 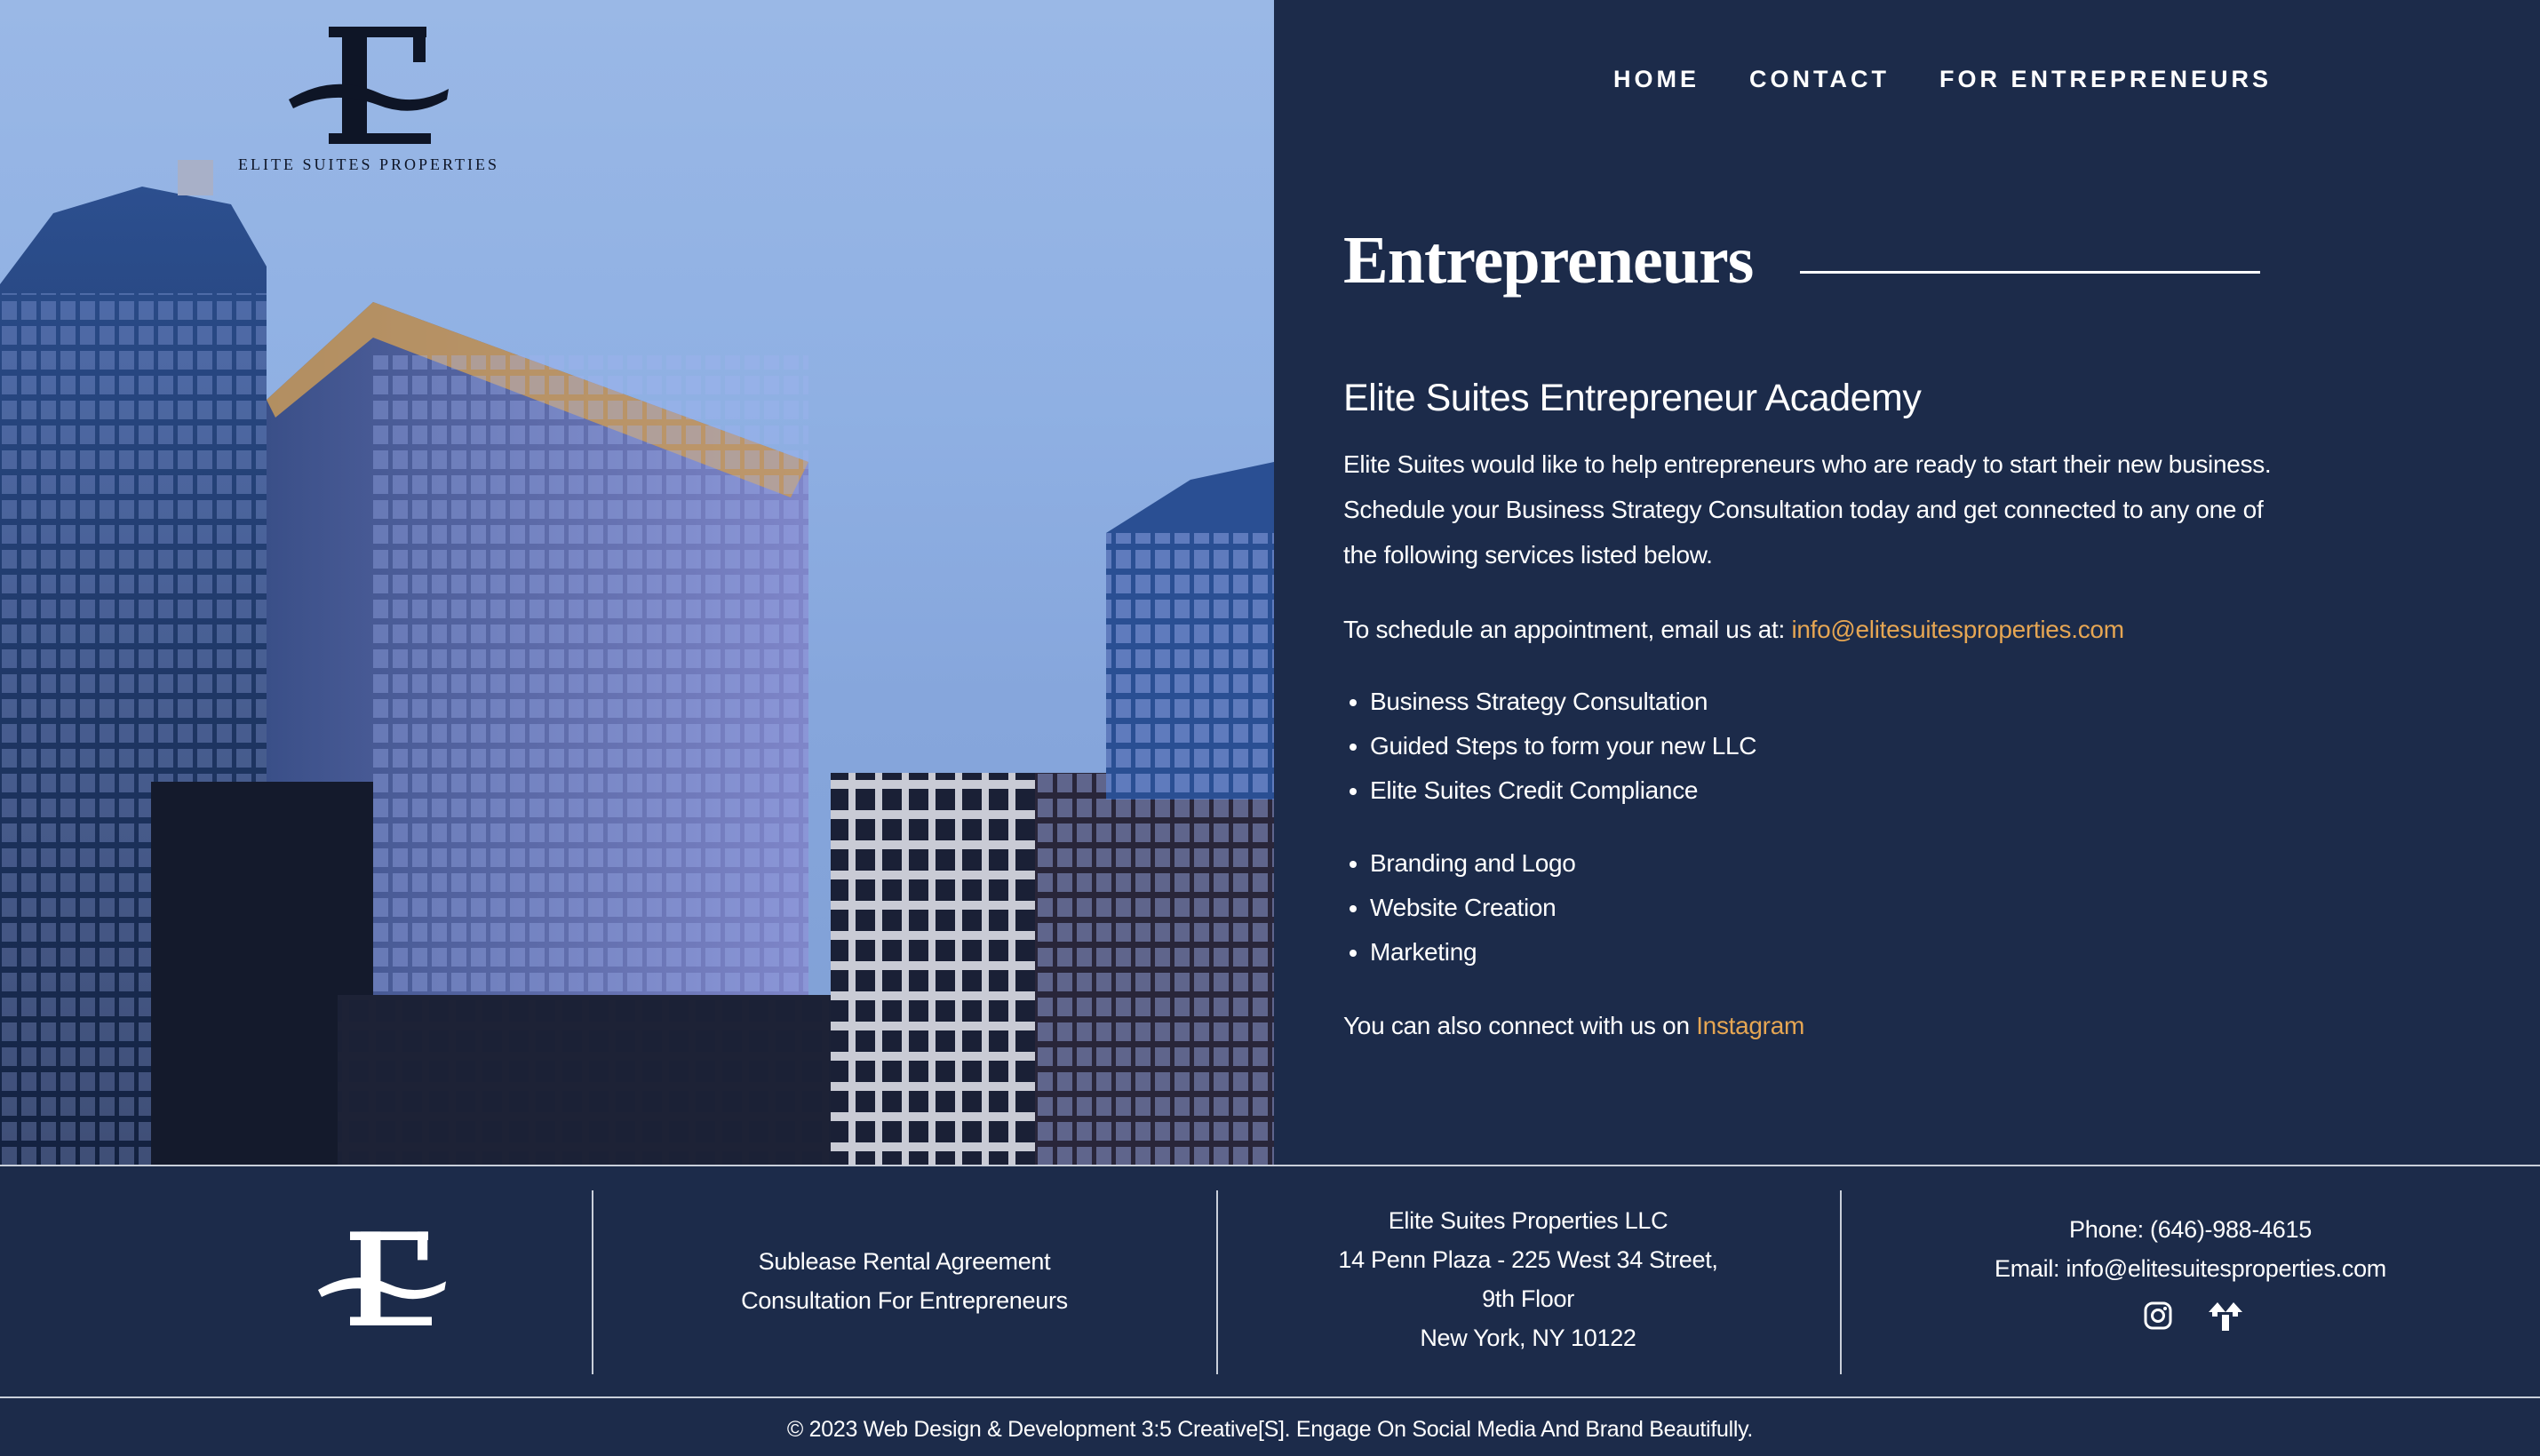 What do you see at coordinates (1563, 746) in the screenshot?
I see `list-item: Guided Steps to form your new LLC` at bounding box center [1563, 746].